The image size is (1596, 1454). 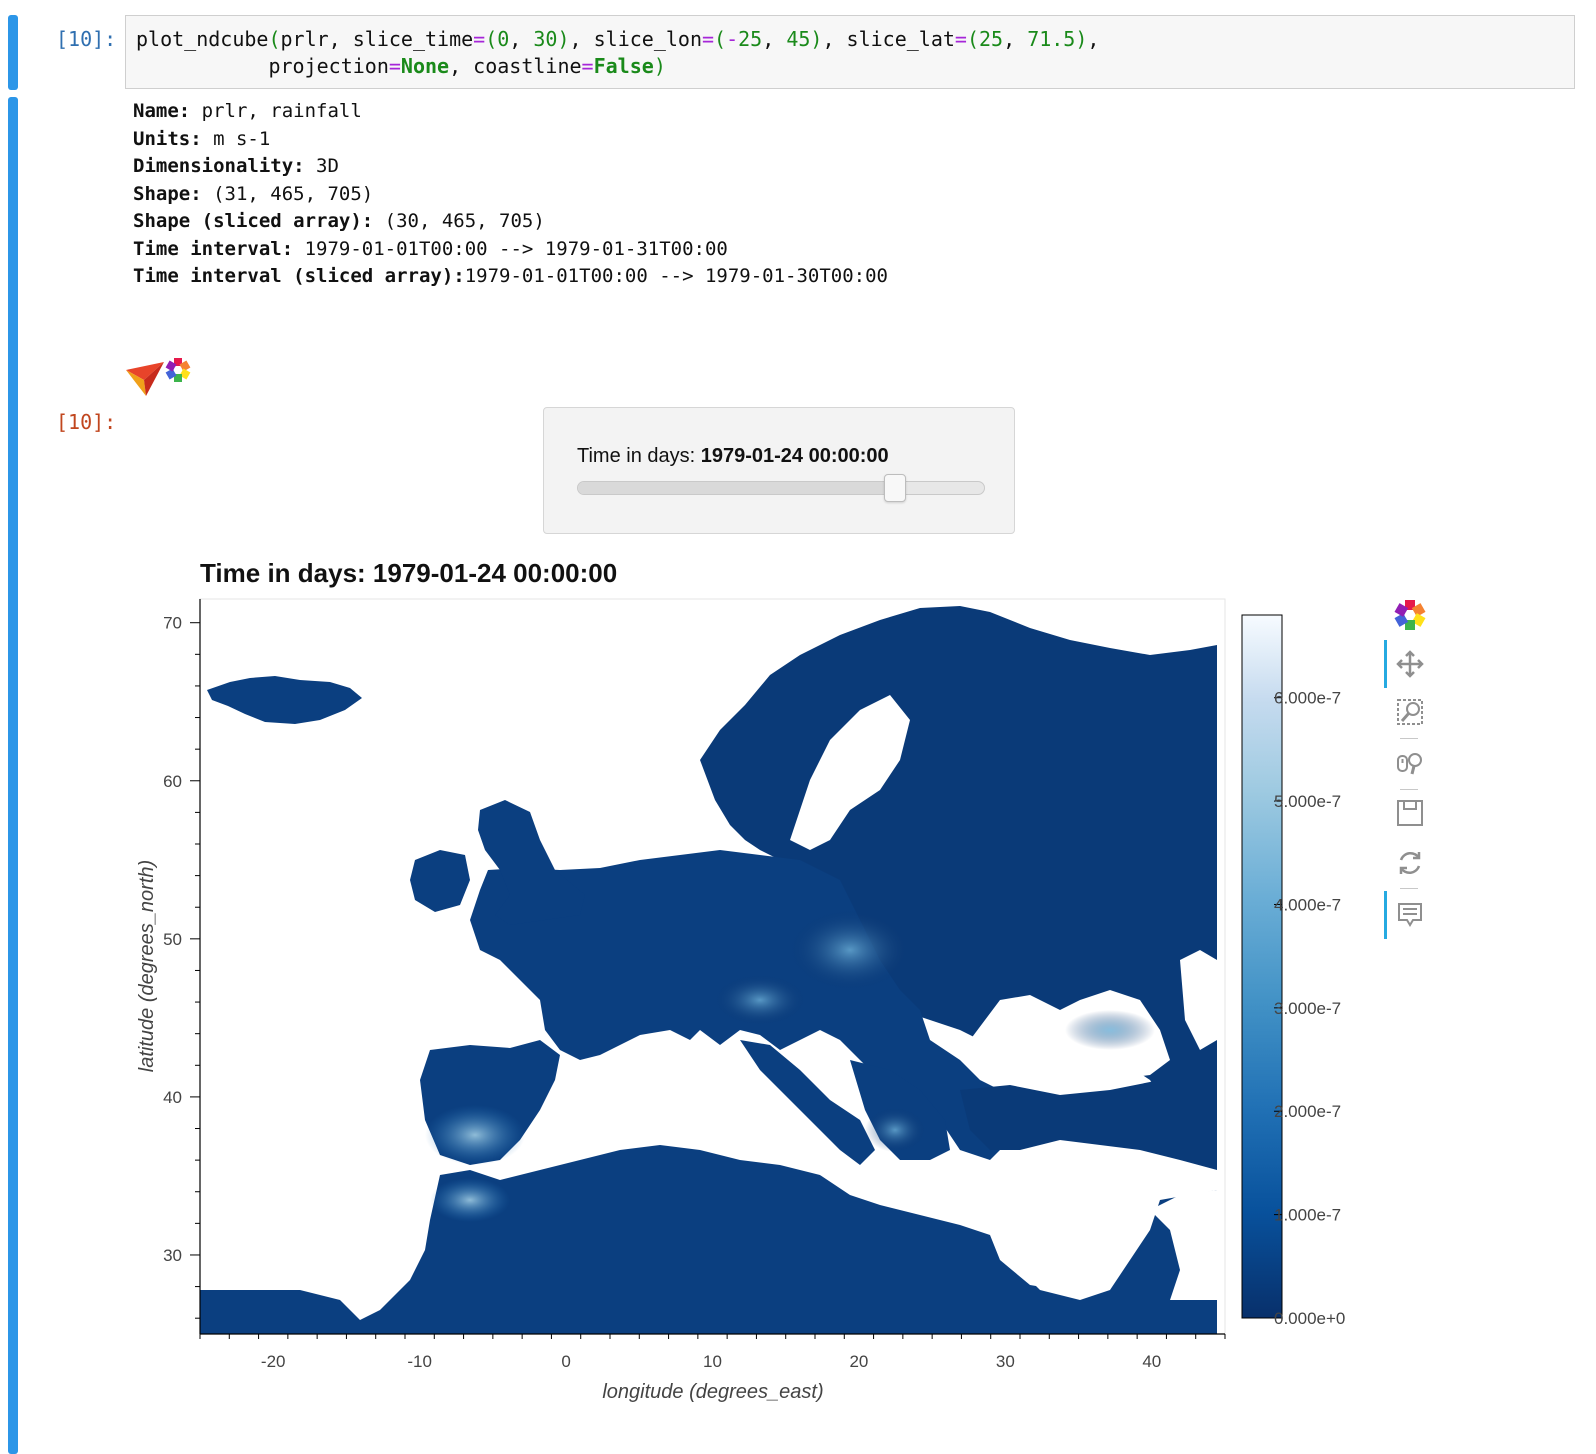 What do you see at coordinates (895, 1130) in the screenshot?
I see `precip-hotspot-greece` at bounding box center [895, 1130].